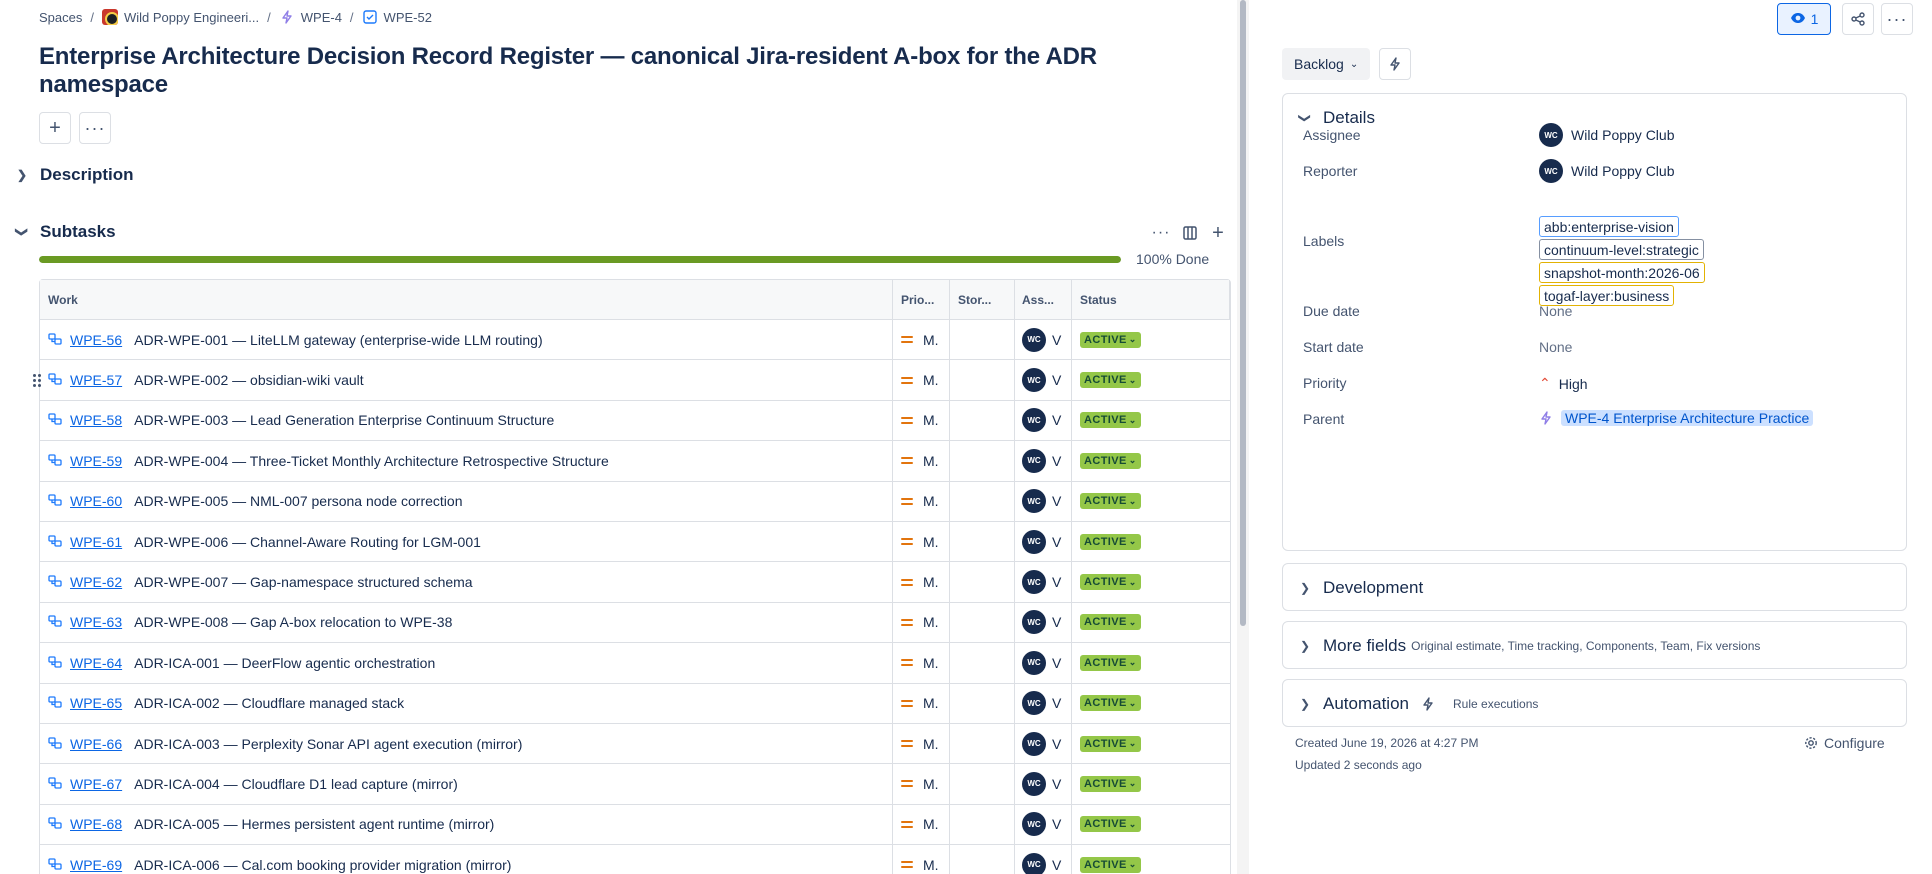 The image size is (1932, 874). I want to click on reporter-field: WC Wild Poppy Club, so click(1607, 171).